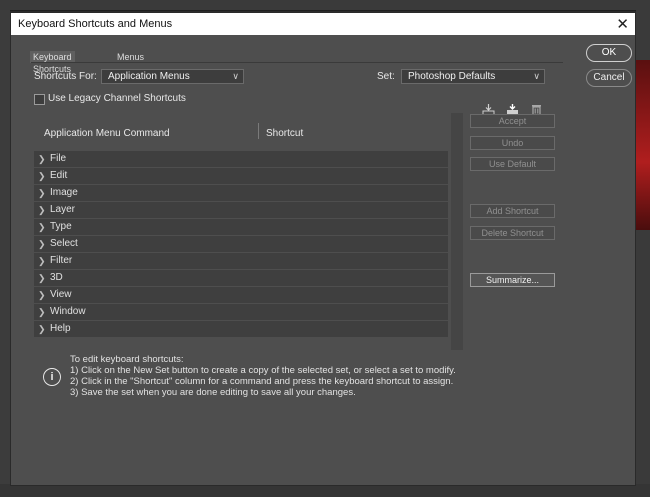 This screenshot has width=650, height=497. Describe the element at coordinates (457, 231) in the screenshot. I see `table-scrollbar` at that location.